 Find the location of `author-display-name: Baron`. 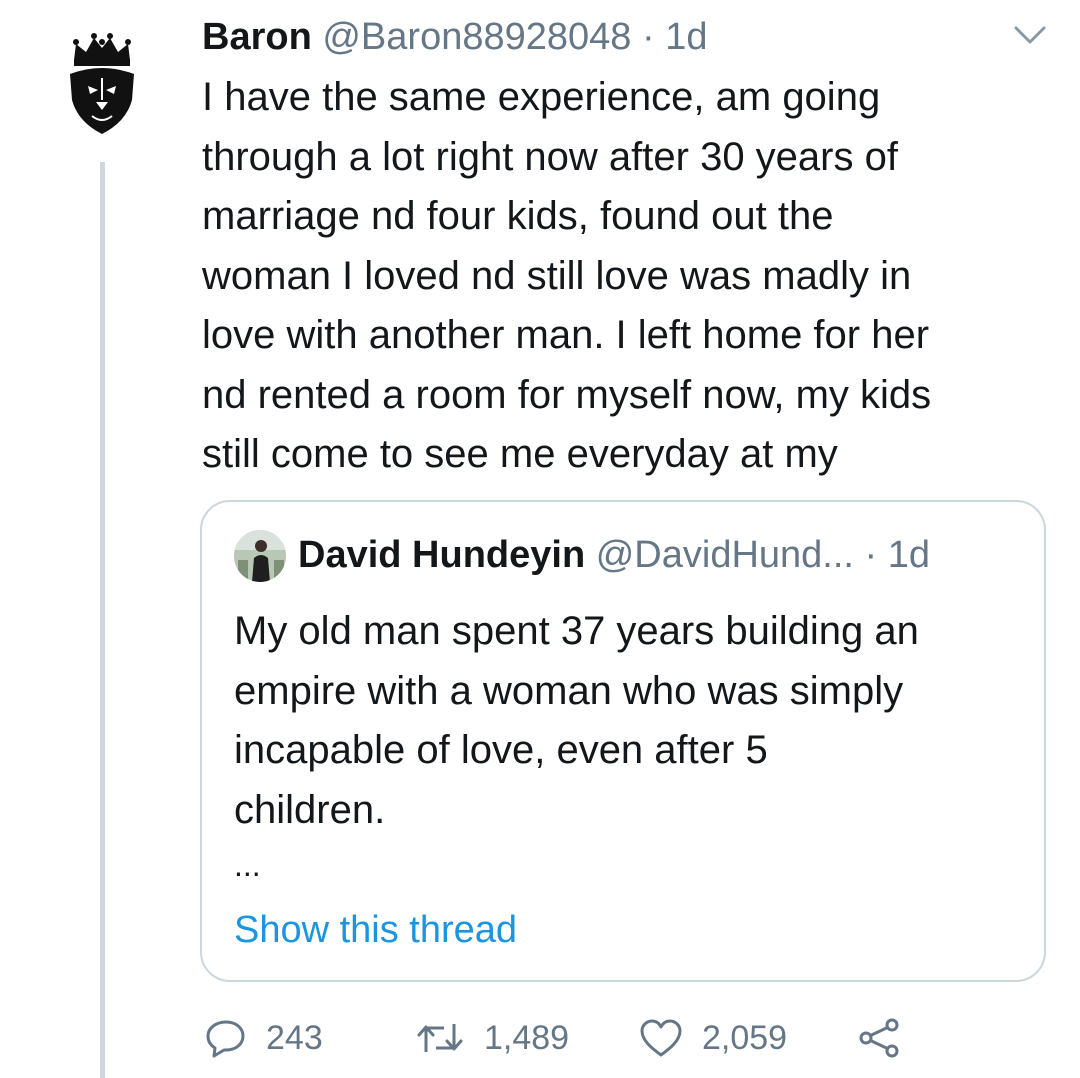

author-display-name: Baron is located at coordinates (257, 37).